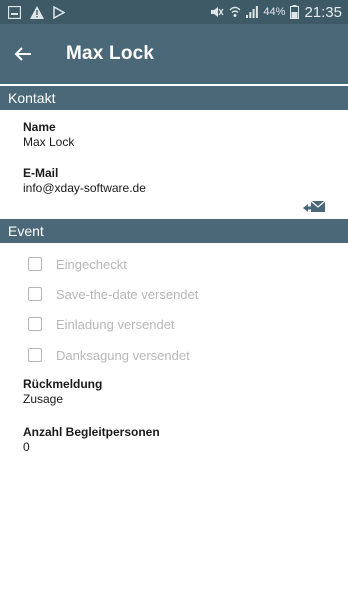  Describe the element at coordinates (37, 12) in the screenshot. I see `warning-icon` at that location.